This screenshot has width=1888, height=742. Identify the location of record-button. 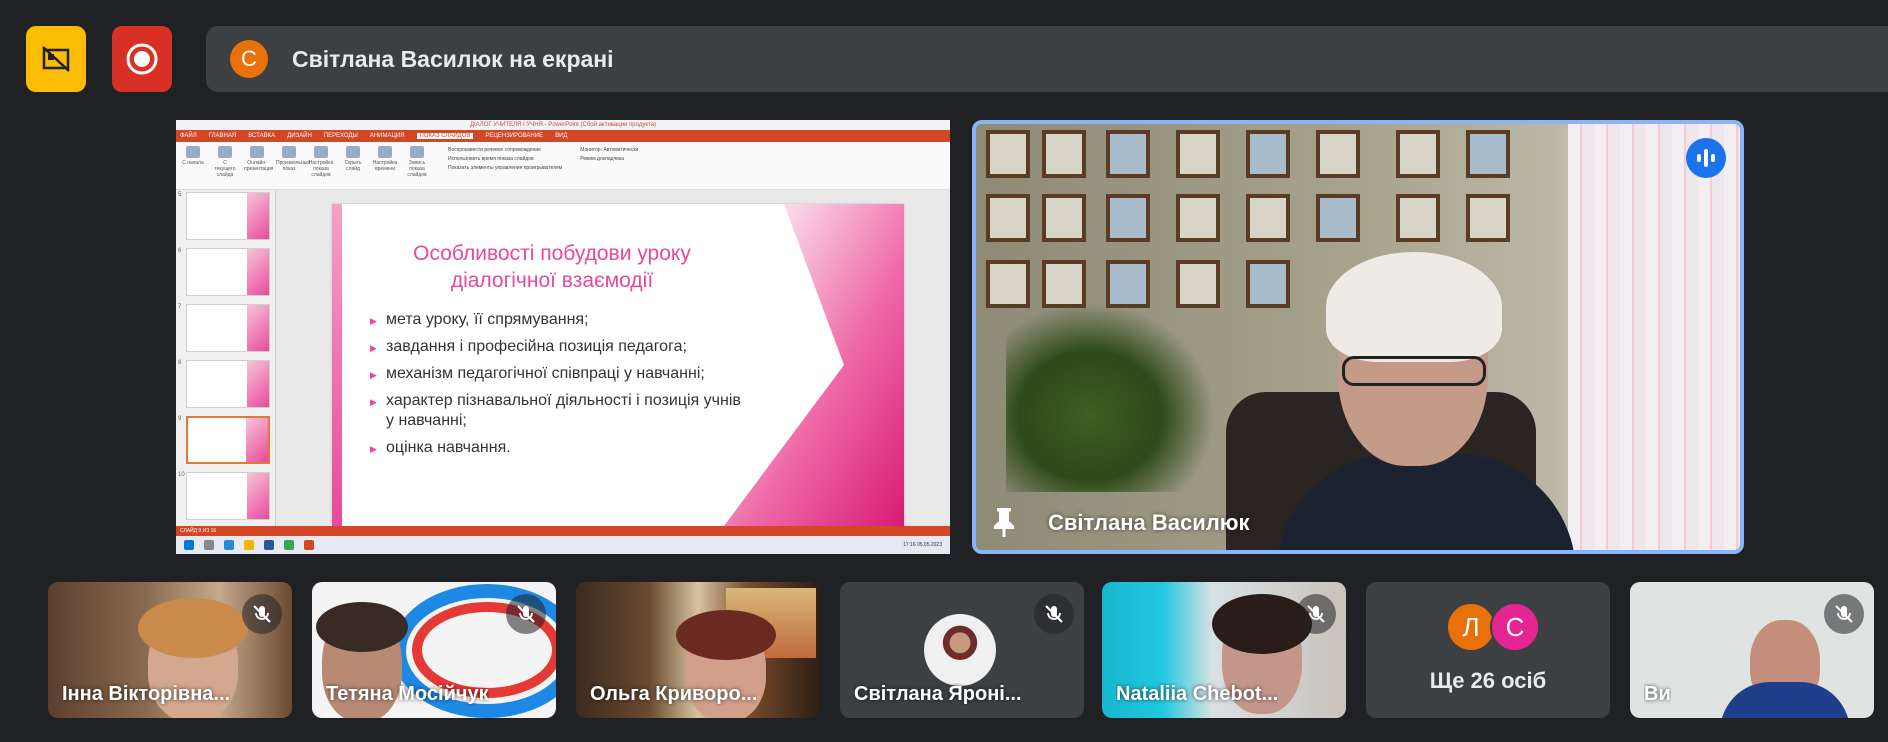
(142, 59).